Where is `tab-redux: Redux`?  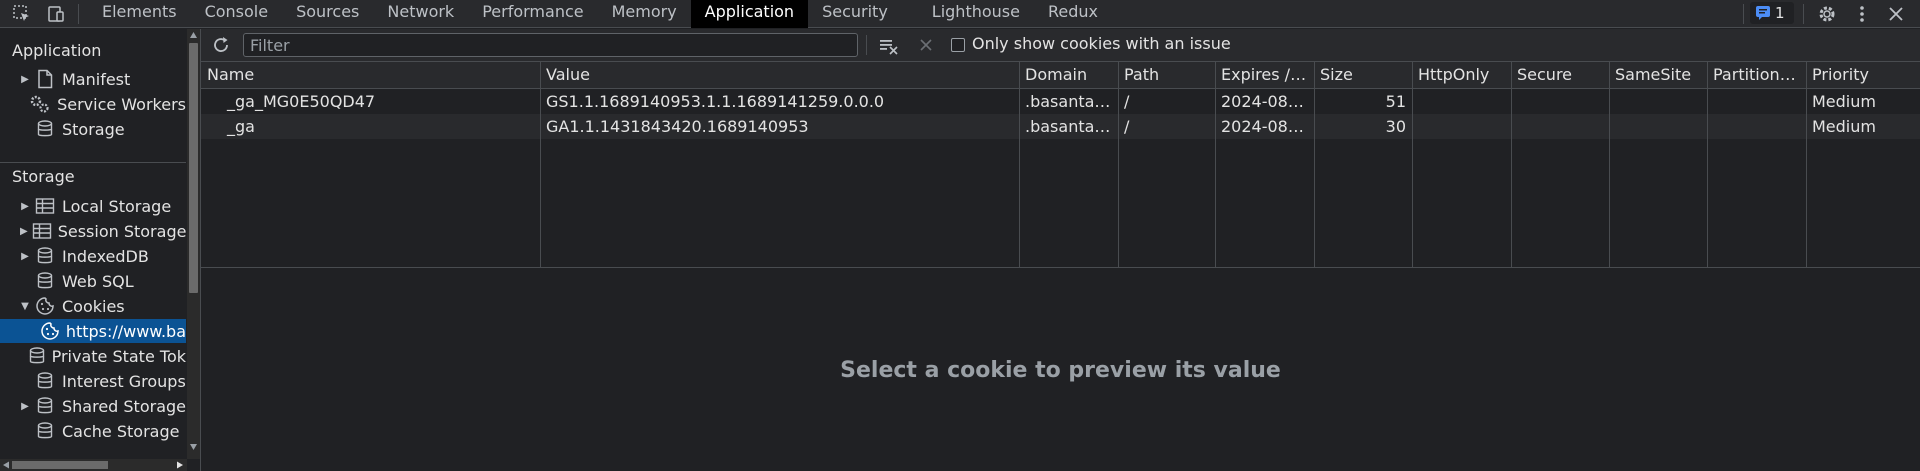
tab-redux: Redux is located at coordinates (1073, 14).